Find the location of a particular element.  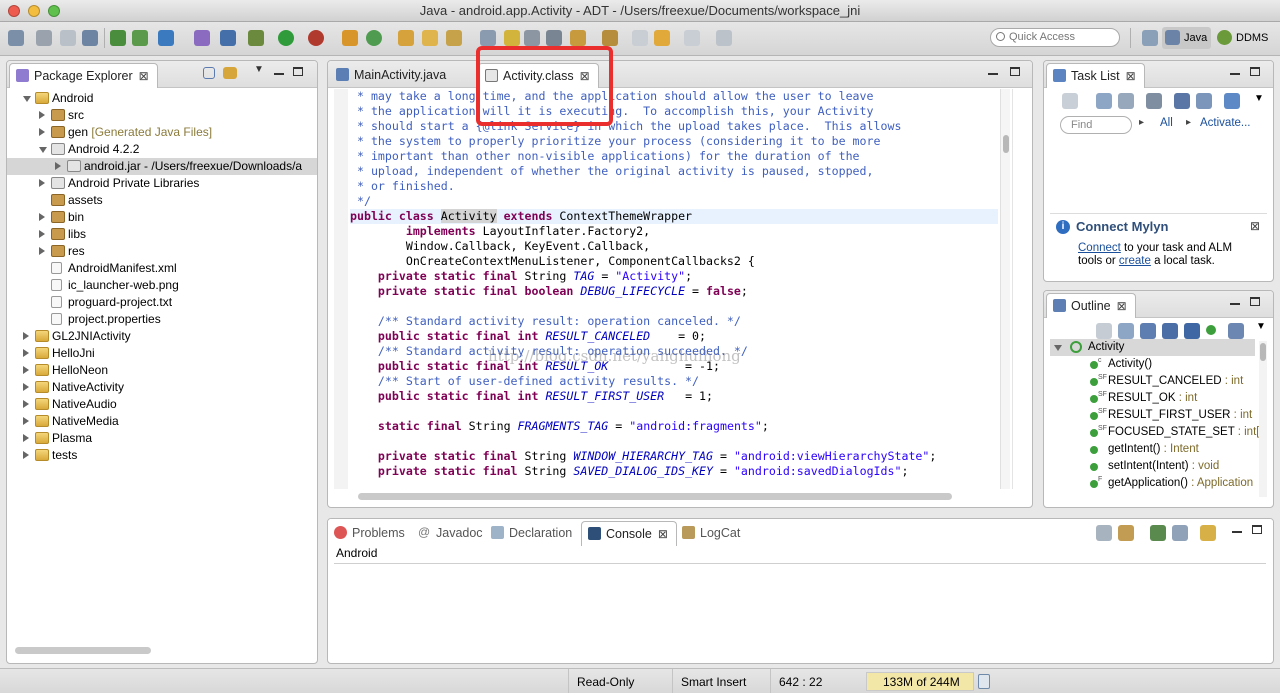

tree-item: AndroidManifest.xml is located at coordinates (162, 268).